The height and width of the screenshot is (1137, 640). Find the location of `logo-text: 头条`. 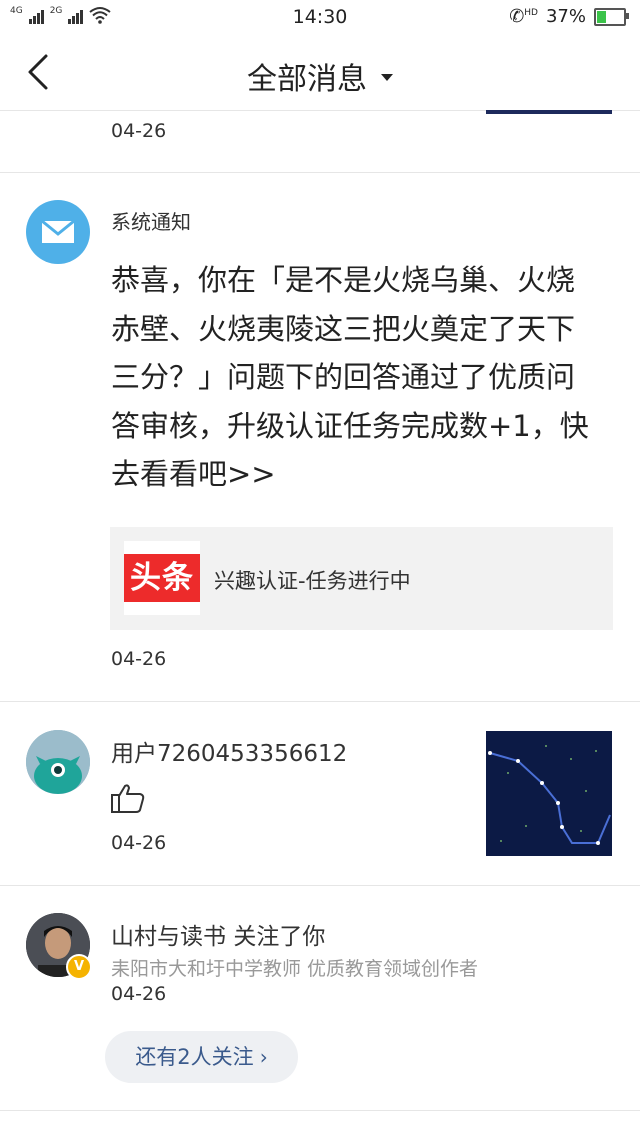

logo-text: 头条 is located at coordinates (162, 578).